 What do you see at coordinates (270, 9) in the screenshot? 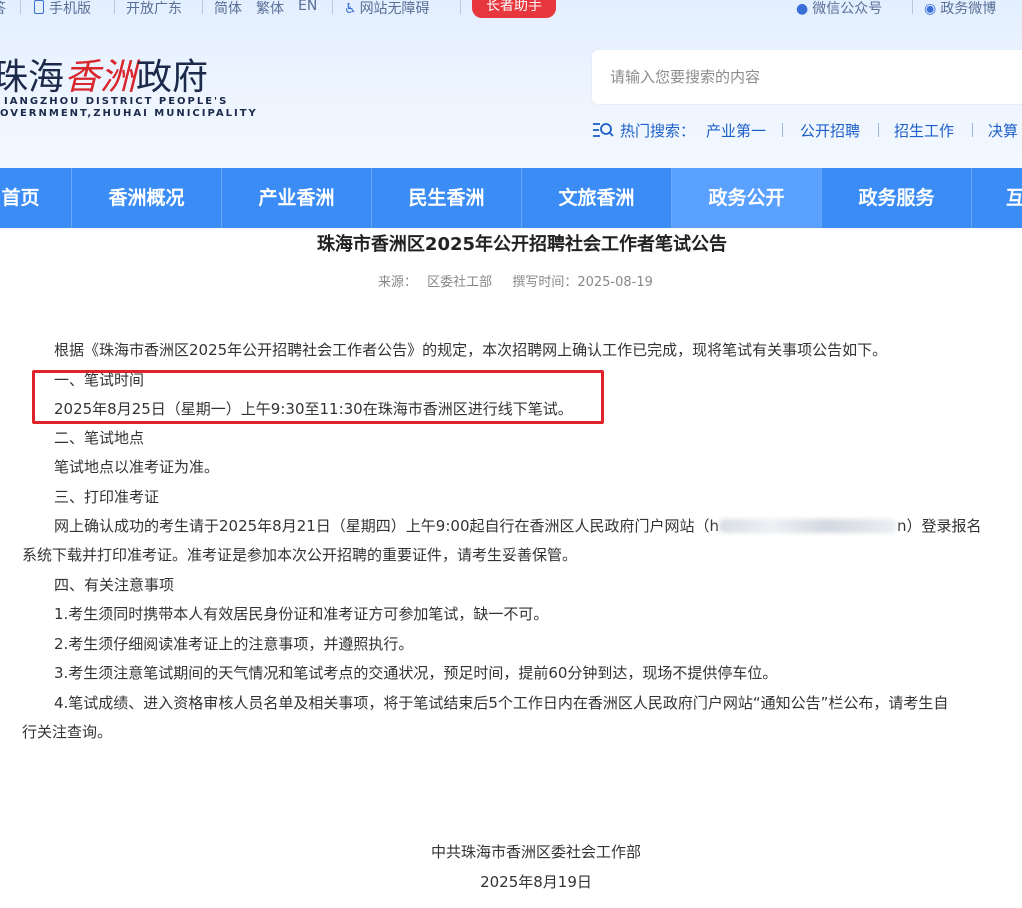
I see `traditional-link: 繁体` at bounding box center [270, 9].